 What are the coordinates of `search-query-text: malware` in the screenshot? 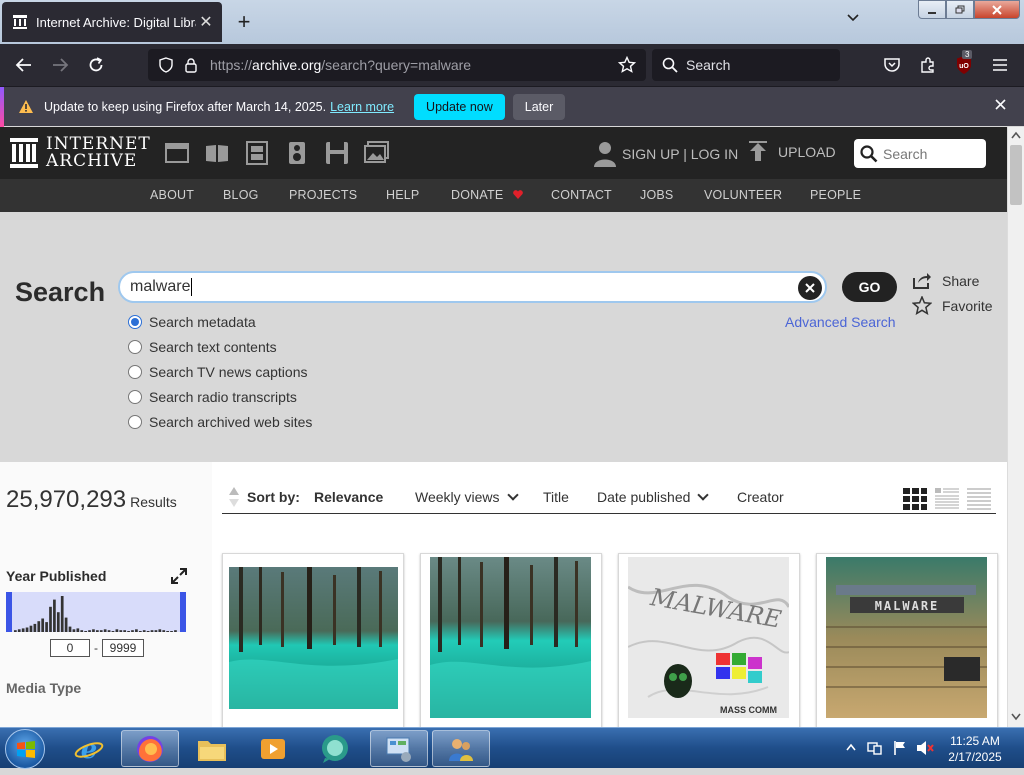 It's located at (160, 286).